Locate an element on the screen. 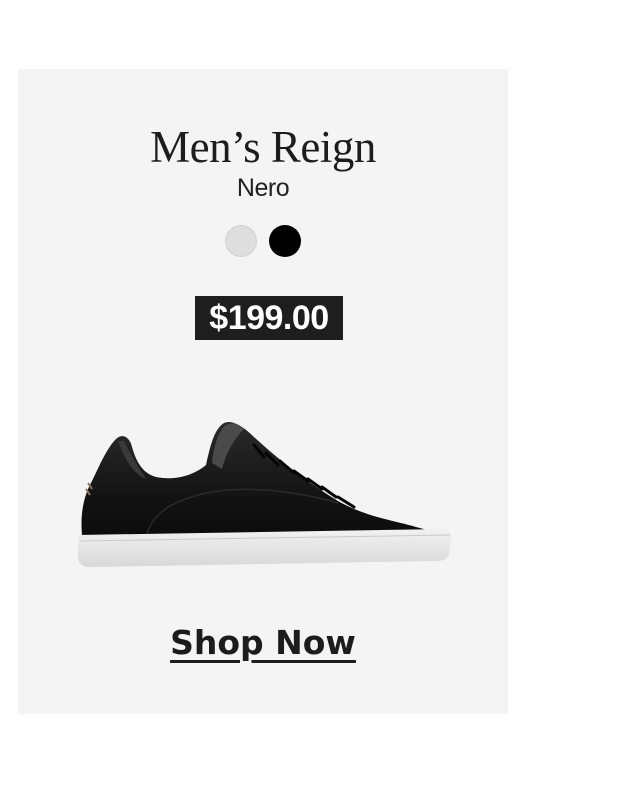  product-title: Men’s Reign is located at coordinates (263, 147).